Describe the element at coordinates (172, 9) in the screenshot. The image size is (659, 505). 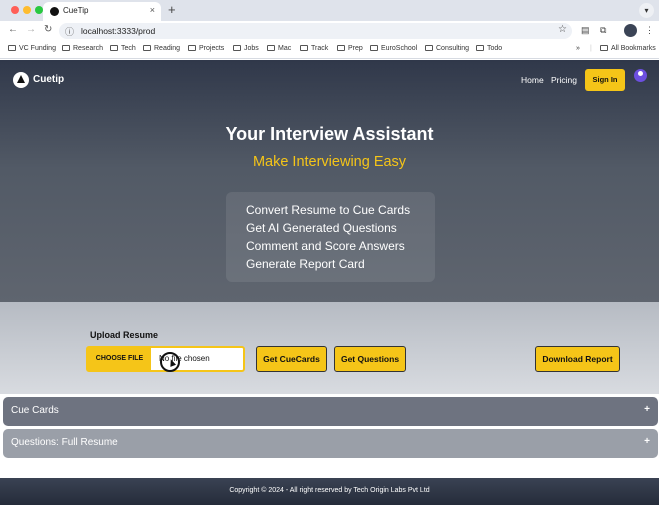
I see `new-tab-icon: +` at that location.